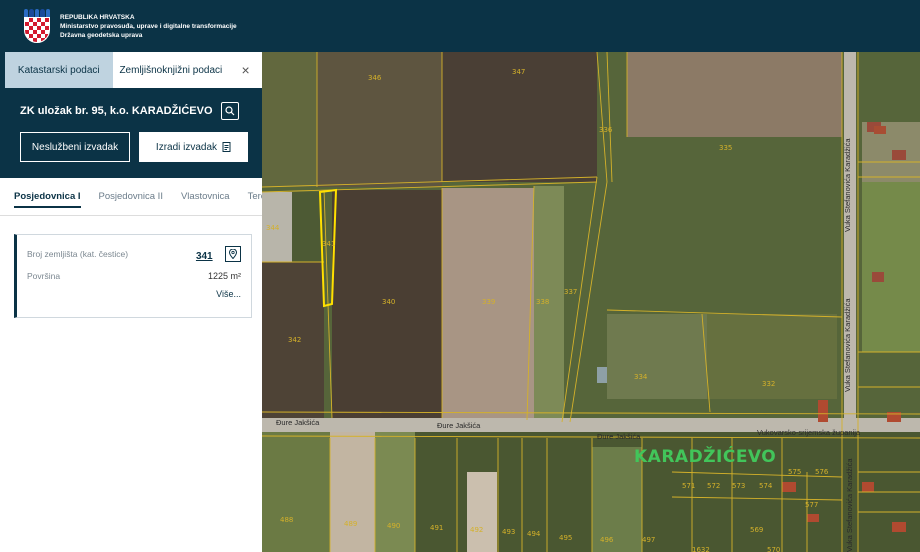 Image resolution: width=920 pixels, height=552 pixels. I want to click on street-label-2: Đure Jakšića, so click(459, 425).